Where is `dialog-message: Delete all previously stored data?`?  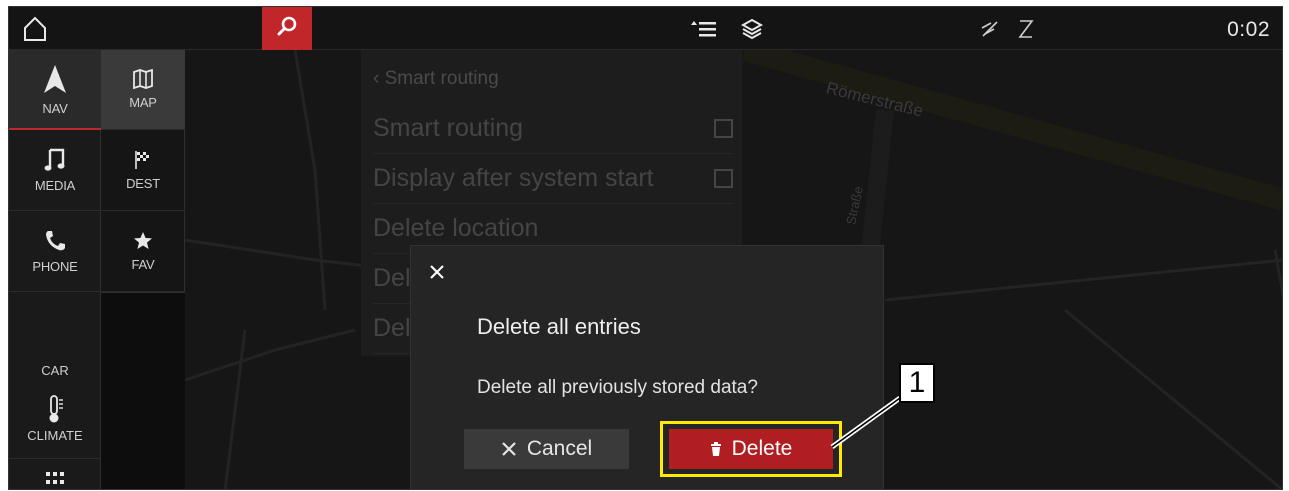 dialog-message: Delete all previously stored data? is located at coordinates (617, 387).